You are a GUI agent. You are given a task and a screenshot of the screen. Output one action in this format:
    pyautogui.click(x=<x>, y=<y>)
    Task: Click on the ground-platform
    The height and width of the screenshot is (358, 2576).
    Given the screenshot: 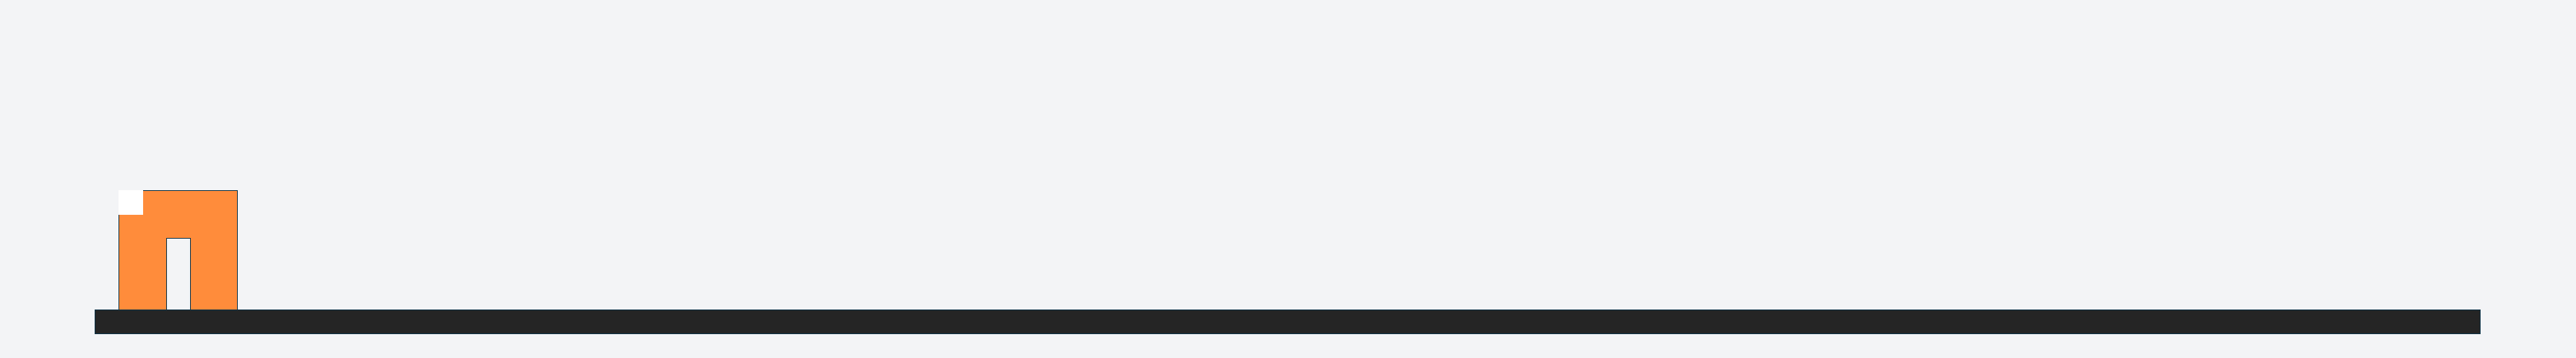 What is the action you would take?
    pyautogui.click(x=1288, y=322)
    